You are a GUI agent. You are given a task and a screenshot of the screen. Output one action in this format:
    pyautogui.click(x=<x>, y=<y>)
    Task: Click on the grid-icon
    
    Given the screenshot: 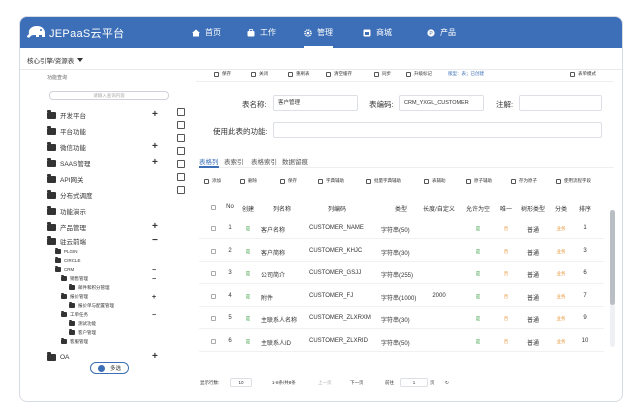 What is the action you would take?
    pyautogui.click(x=181, y=138)
    